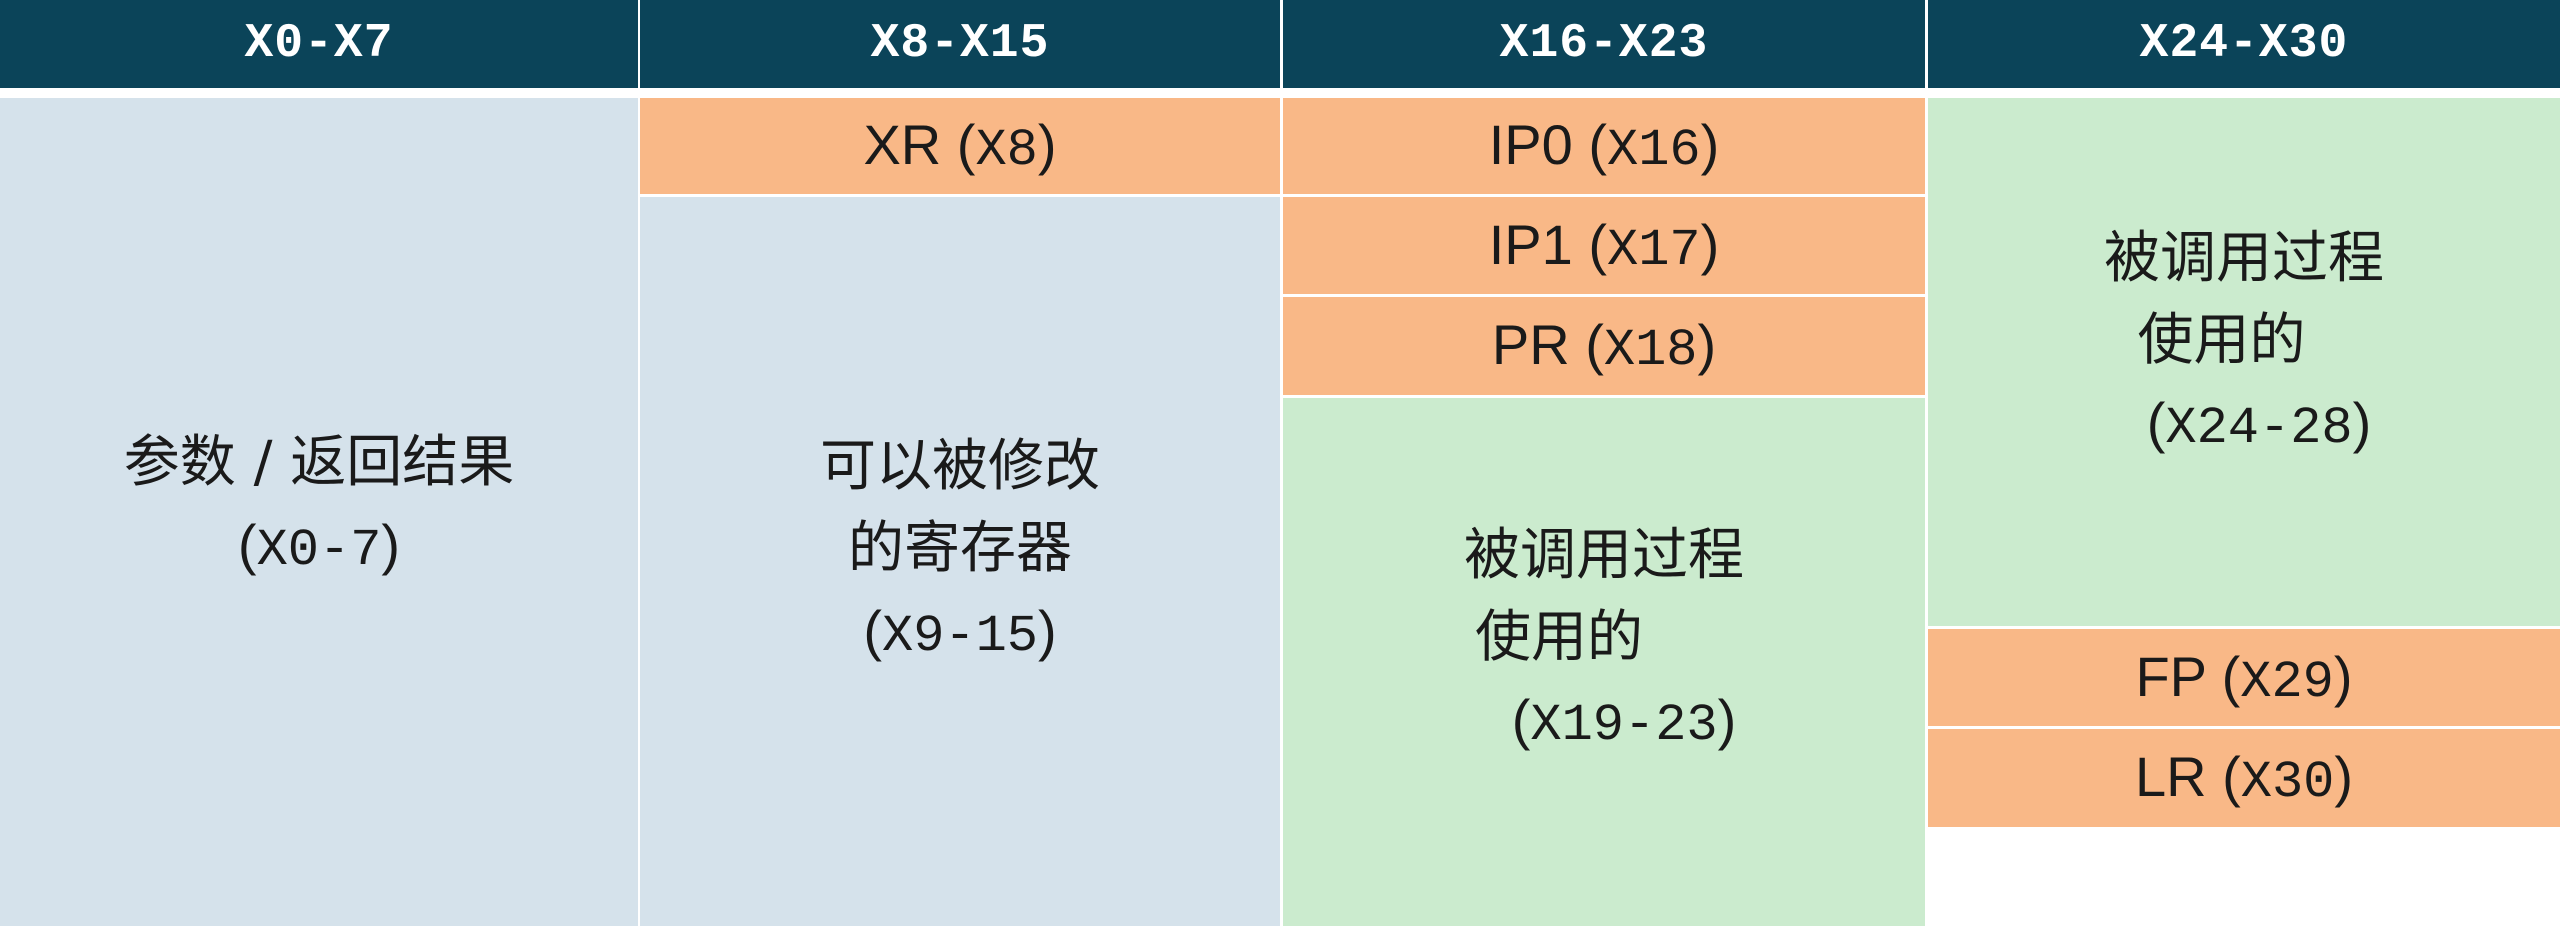  I want to click on args-return-text: 参数 / 返回结果 (X0-7), so click(319, 507).